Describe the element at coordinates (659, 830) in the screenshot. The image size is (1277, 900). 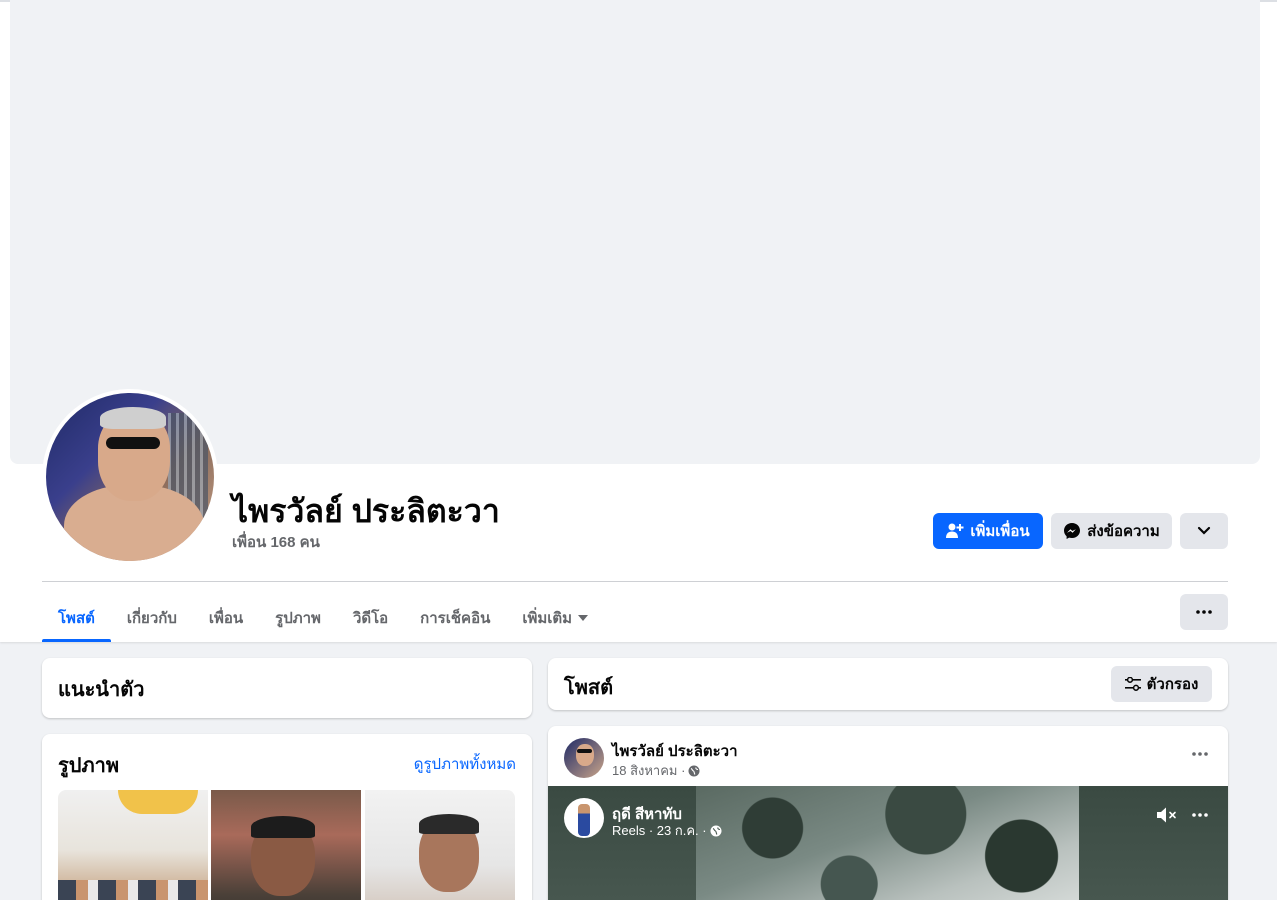
I see `reel-meta-text: Reels · 23 ก.ค. ·` at that location.